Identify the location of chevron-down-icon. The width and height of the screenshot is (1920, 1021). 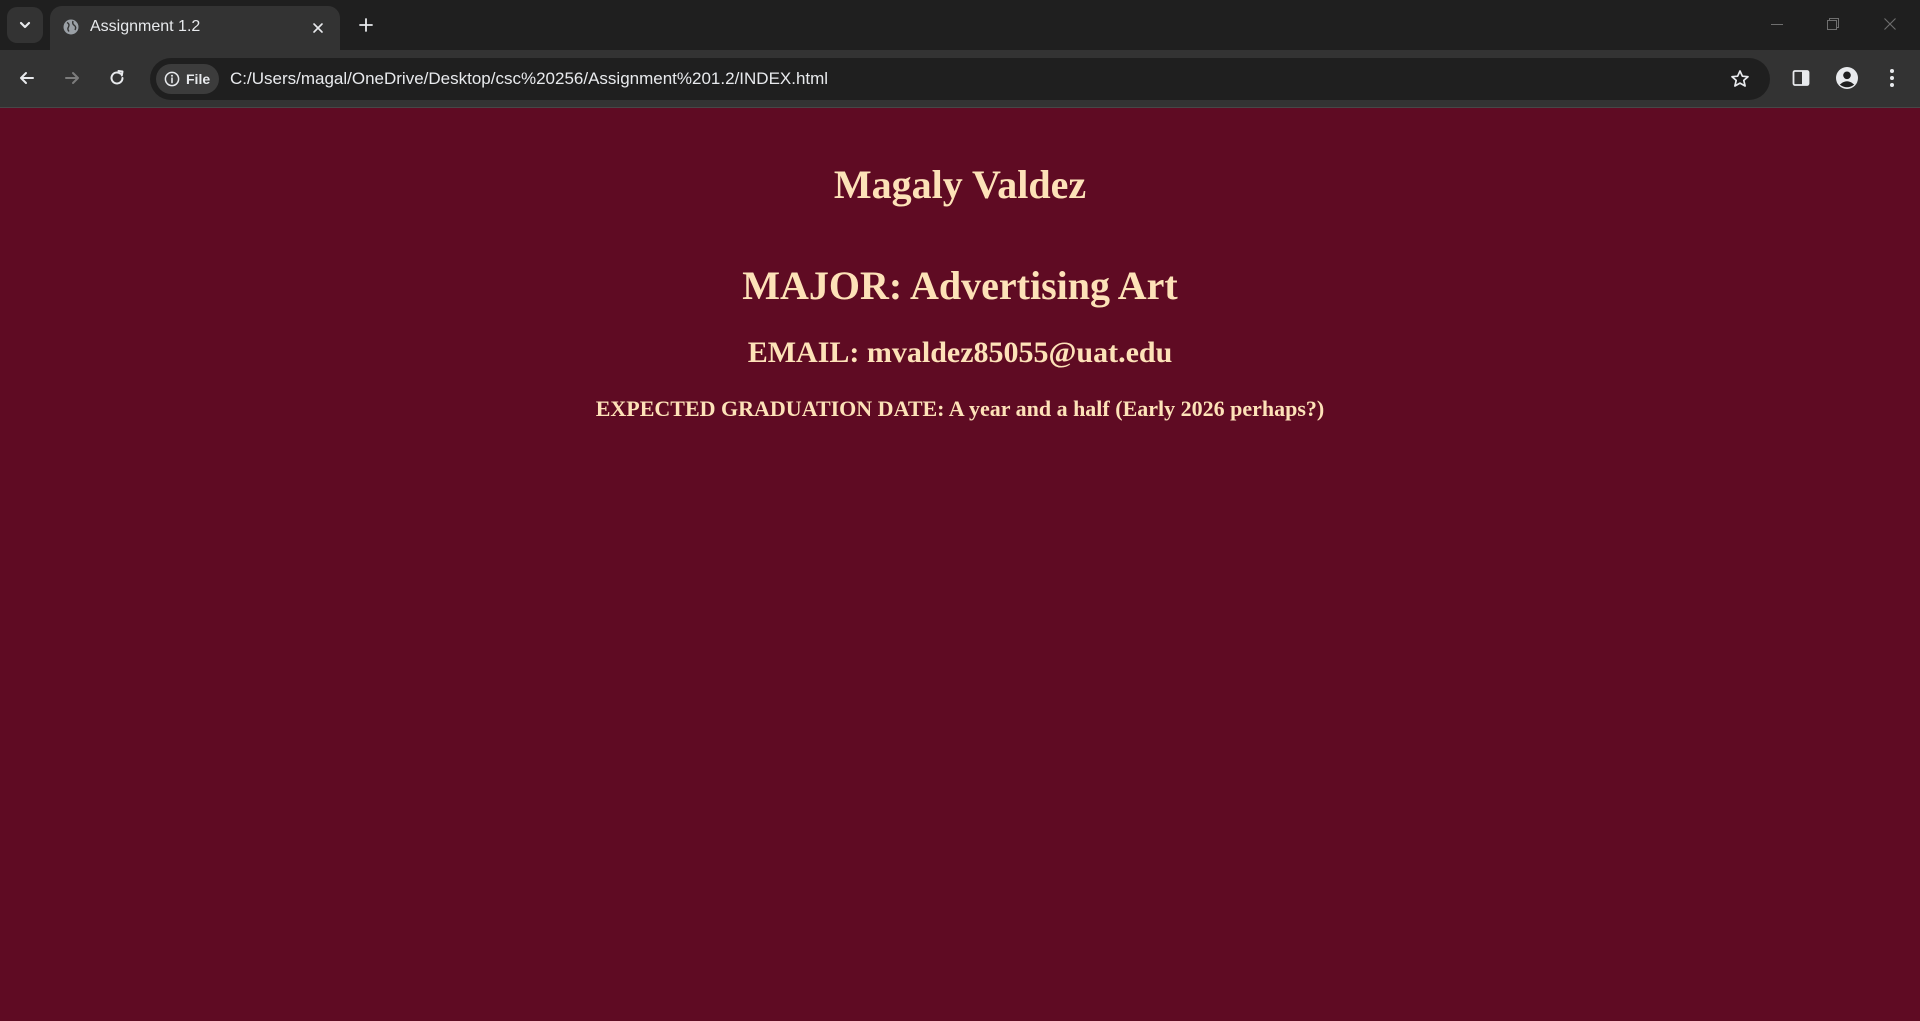
(25, 25).